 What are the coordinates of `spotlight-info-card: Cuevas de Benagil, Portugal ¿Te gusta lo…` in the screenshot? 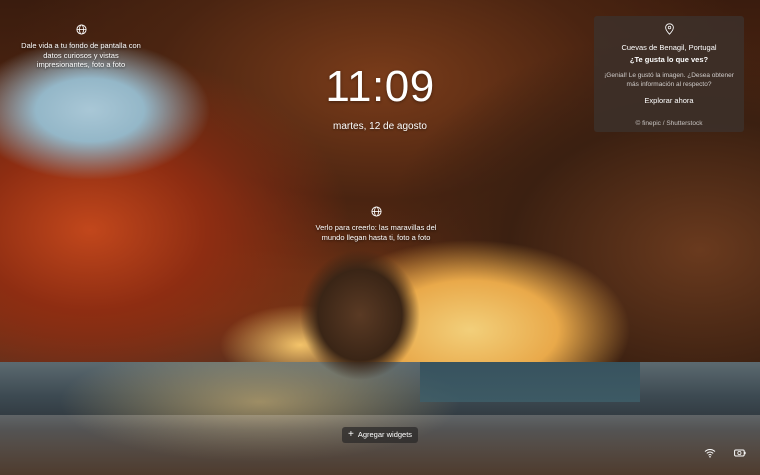 It's located at (669, 74).